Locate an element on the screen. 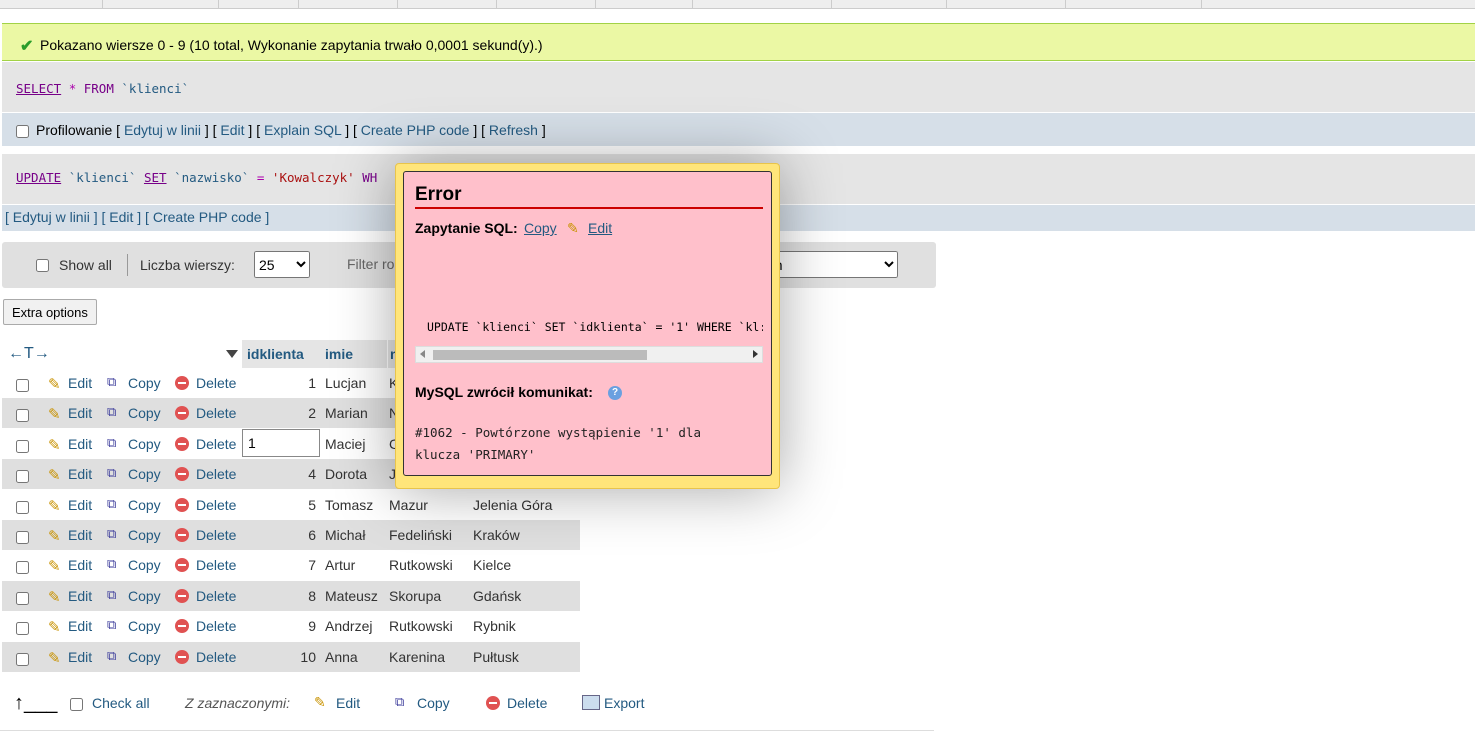 This screenshot has height=732, width=1475. column-header-idklienta: idklienta is located at coordinates (283, 354).